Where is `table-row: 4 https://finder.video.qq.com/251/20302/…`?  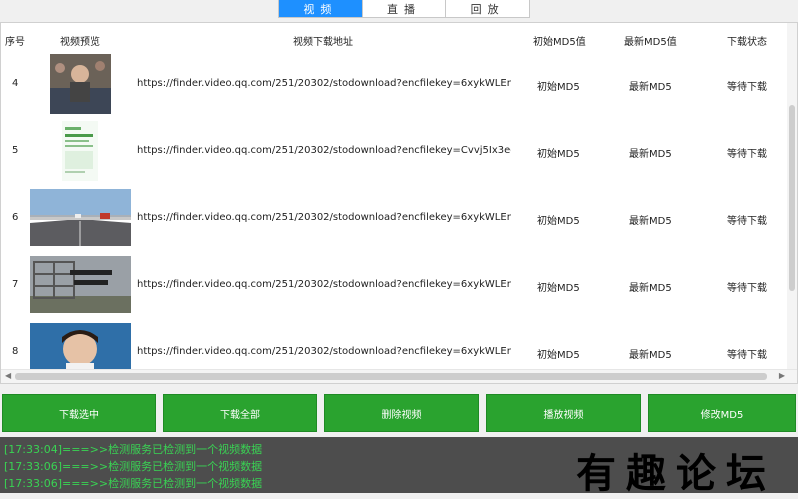
table-row: 4 https://finder.video.qq.com/251/20302/… is located at coordinates (395, 83).